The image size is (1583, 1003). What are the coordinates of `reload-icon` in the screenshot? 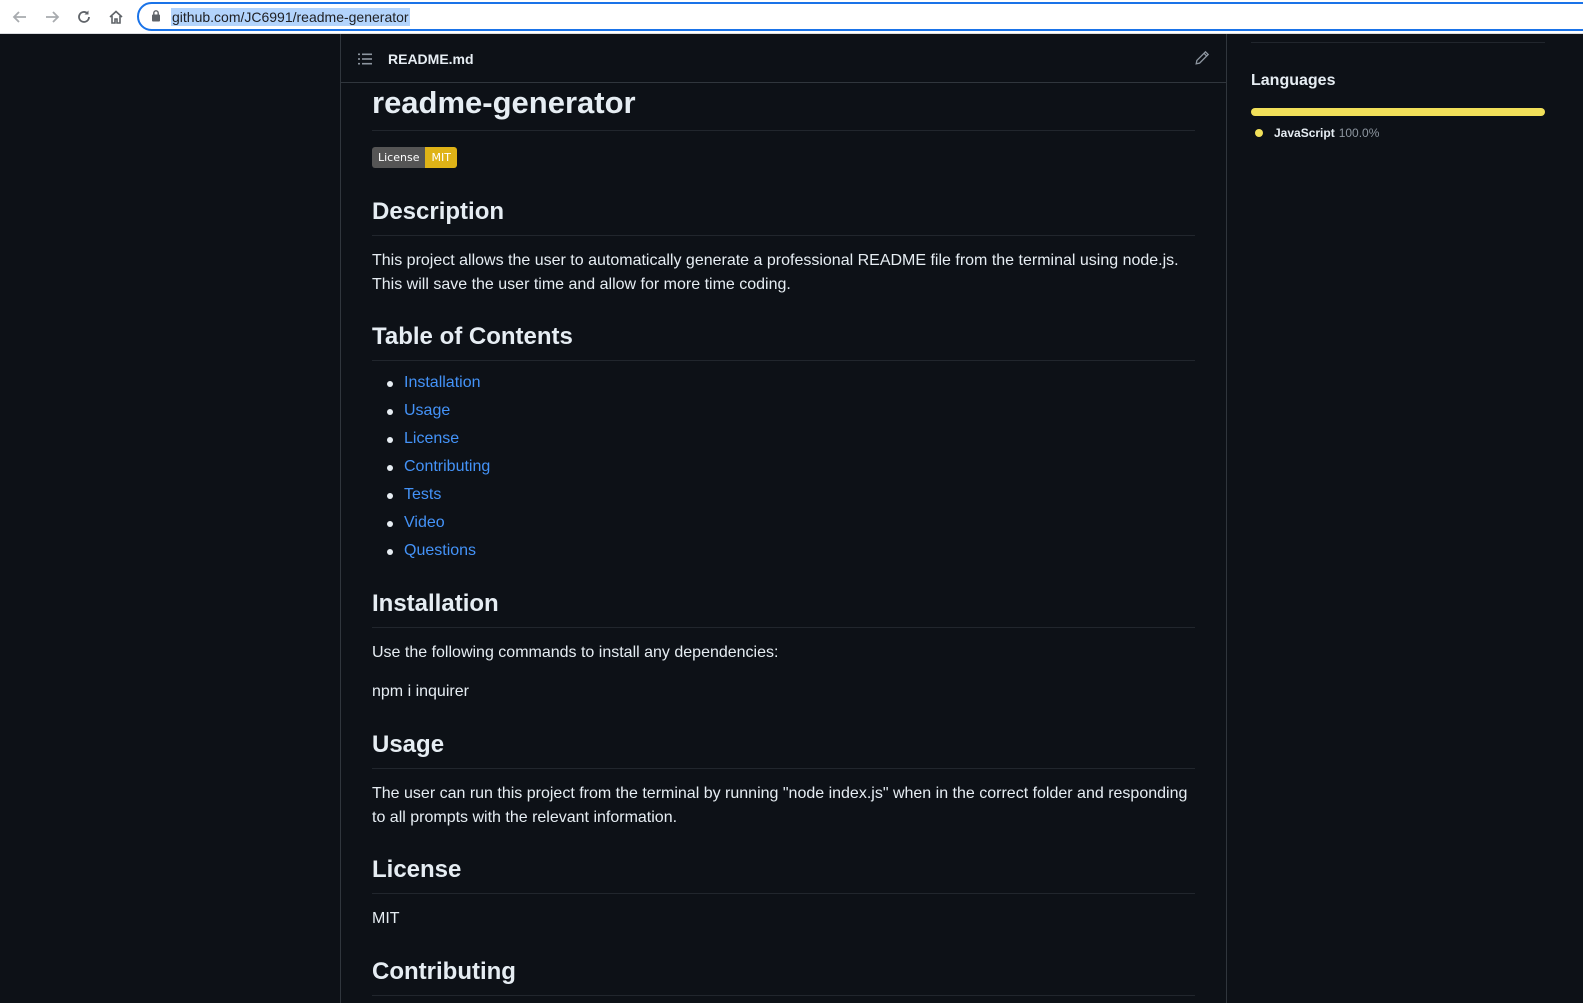 It's located at (84, 16).